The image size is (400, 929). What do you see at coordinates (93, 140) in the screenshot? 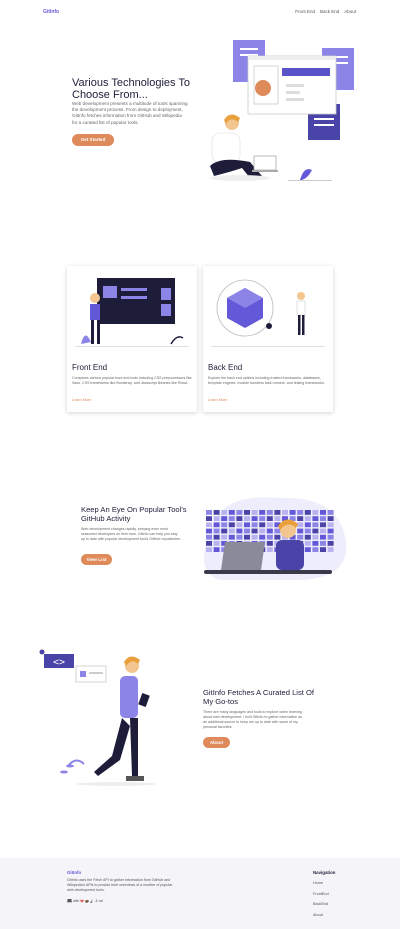
I see `get-started-button: Get Started` at bounding box center [93, 140].